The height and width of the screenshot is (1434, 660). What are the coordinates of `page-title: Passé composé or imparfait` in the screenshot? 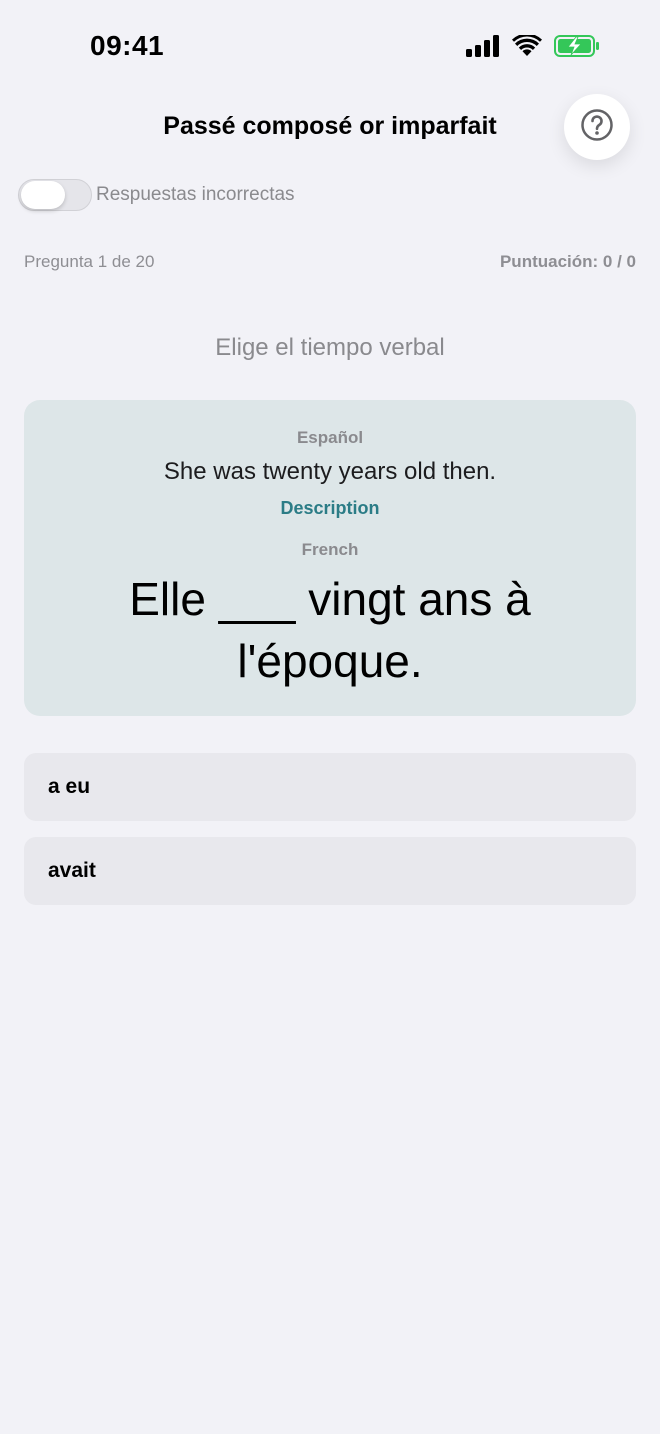 It's located at (330, 126).